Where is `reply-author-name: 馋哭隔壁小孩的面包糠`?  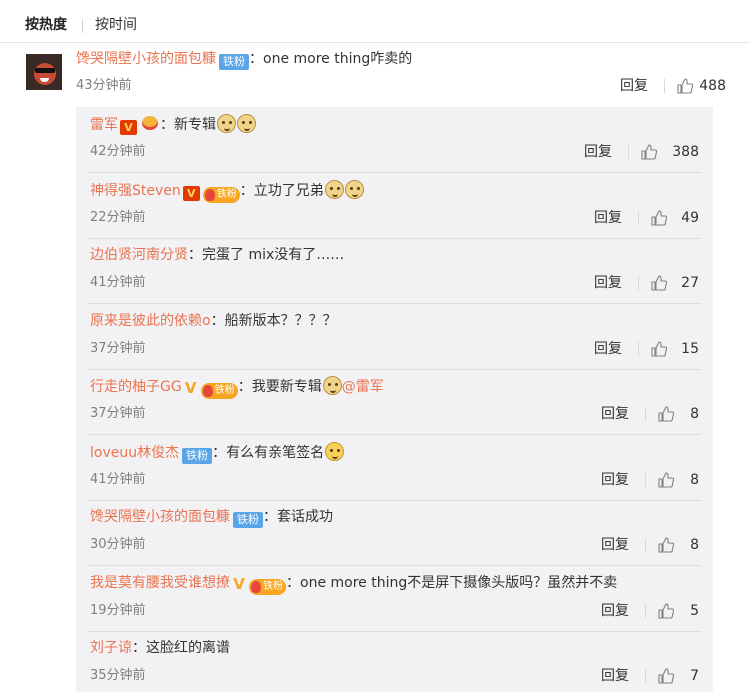 reply-author-name: 馋哭隔壁小孩的面包糠 is located at coordinates (160, 517).